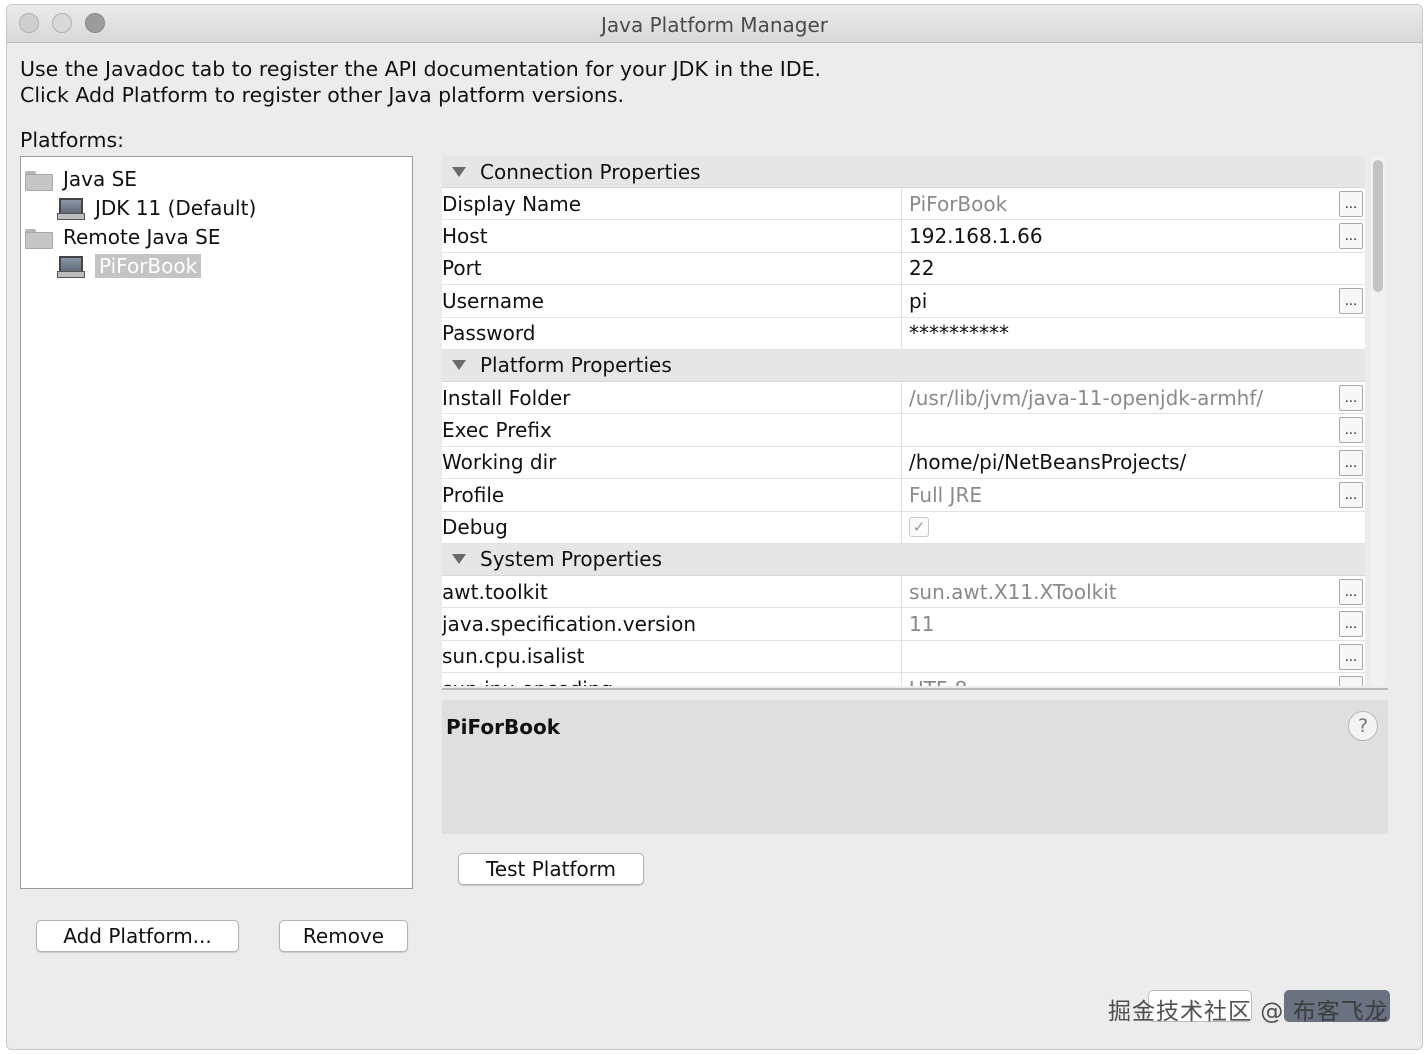  What do you see at coordinates (945, 494) in the screenshot?
I see `profile-value: Full JRE` at bounding box center [945, 494].